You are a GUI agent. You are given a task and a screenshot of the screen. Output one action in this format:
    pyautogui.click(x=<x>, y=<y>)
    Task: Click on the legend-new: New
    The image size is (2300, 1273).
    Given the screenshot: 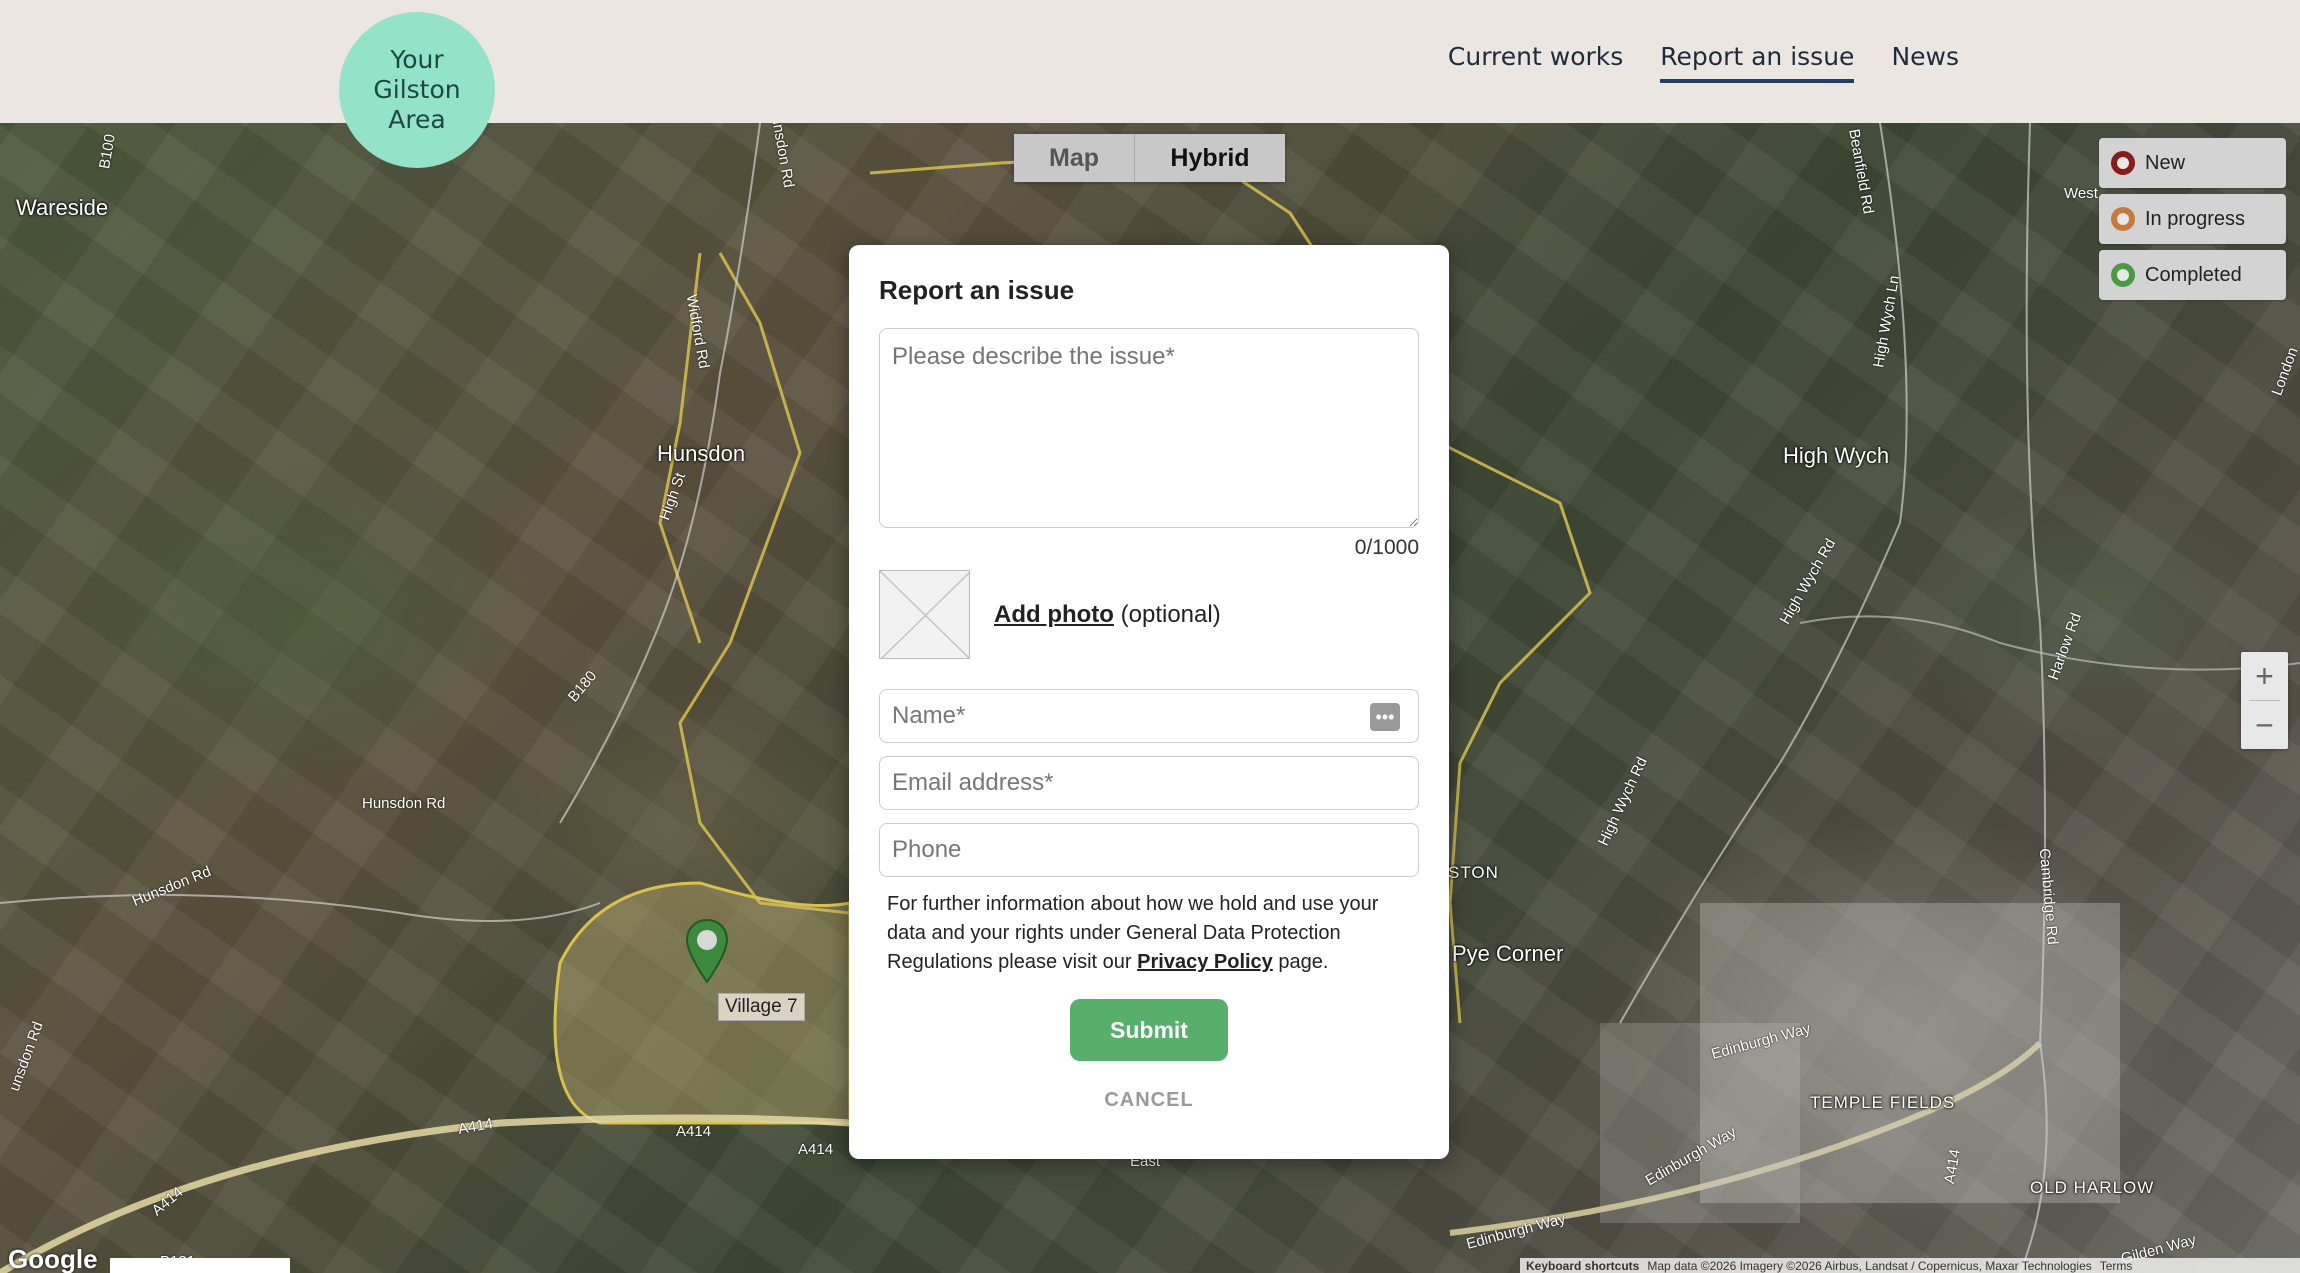 What is the action you would take?
    pyautogui.click(x=2192, y=163)
    